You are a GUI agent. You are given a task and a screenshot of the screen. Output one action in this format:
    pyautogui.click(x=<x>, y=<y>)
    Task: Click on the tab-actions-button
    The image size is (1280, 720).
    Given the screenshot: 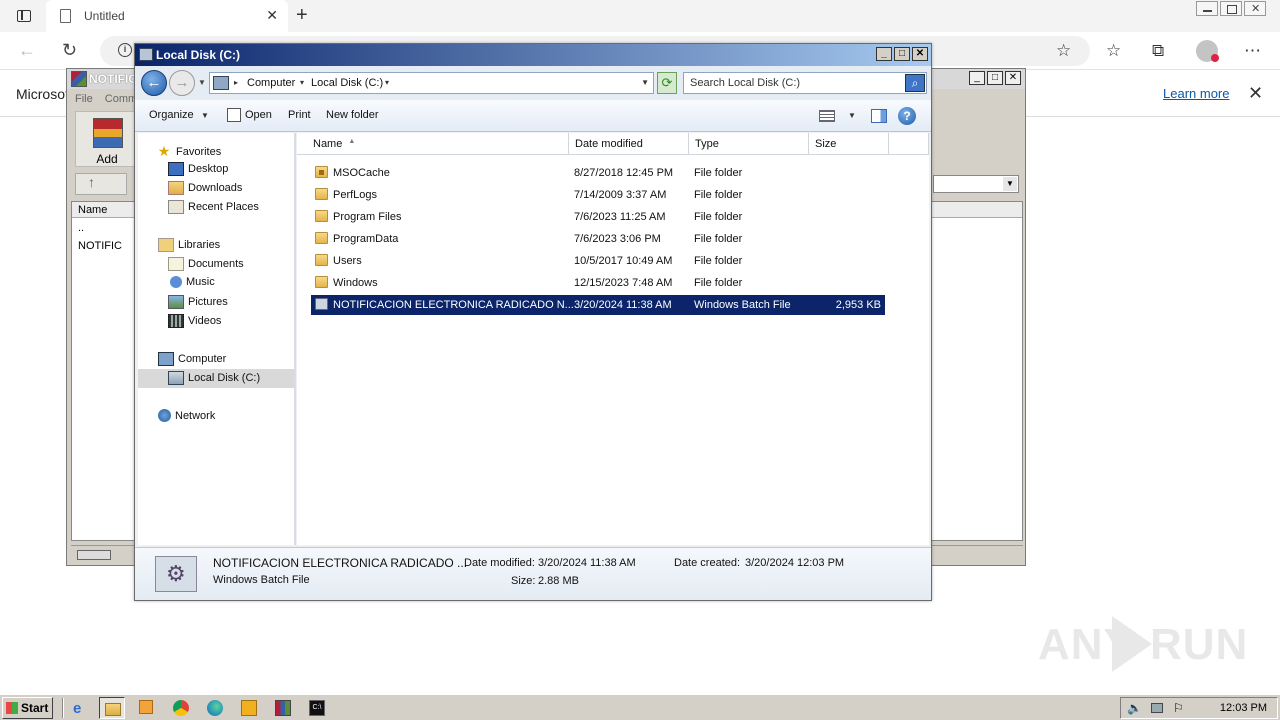 What is the action you would take?
    pyautogui.click(x=24, y=16)
    